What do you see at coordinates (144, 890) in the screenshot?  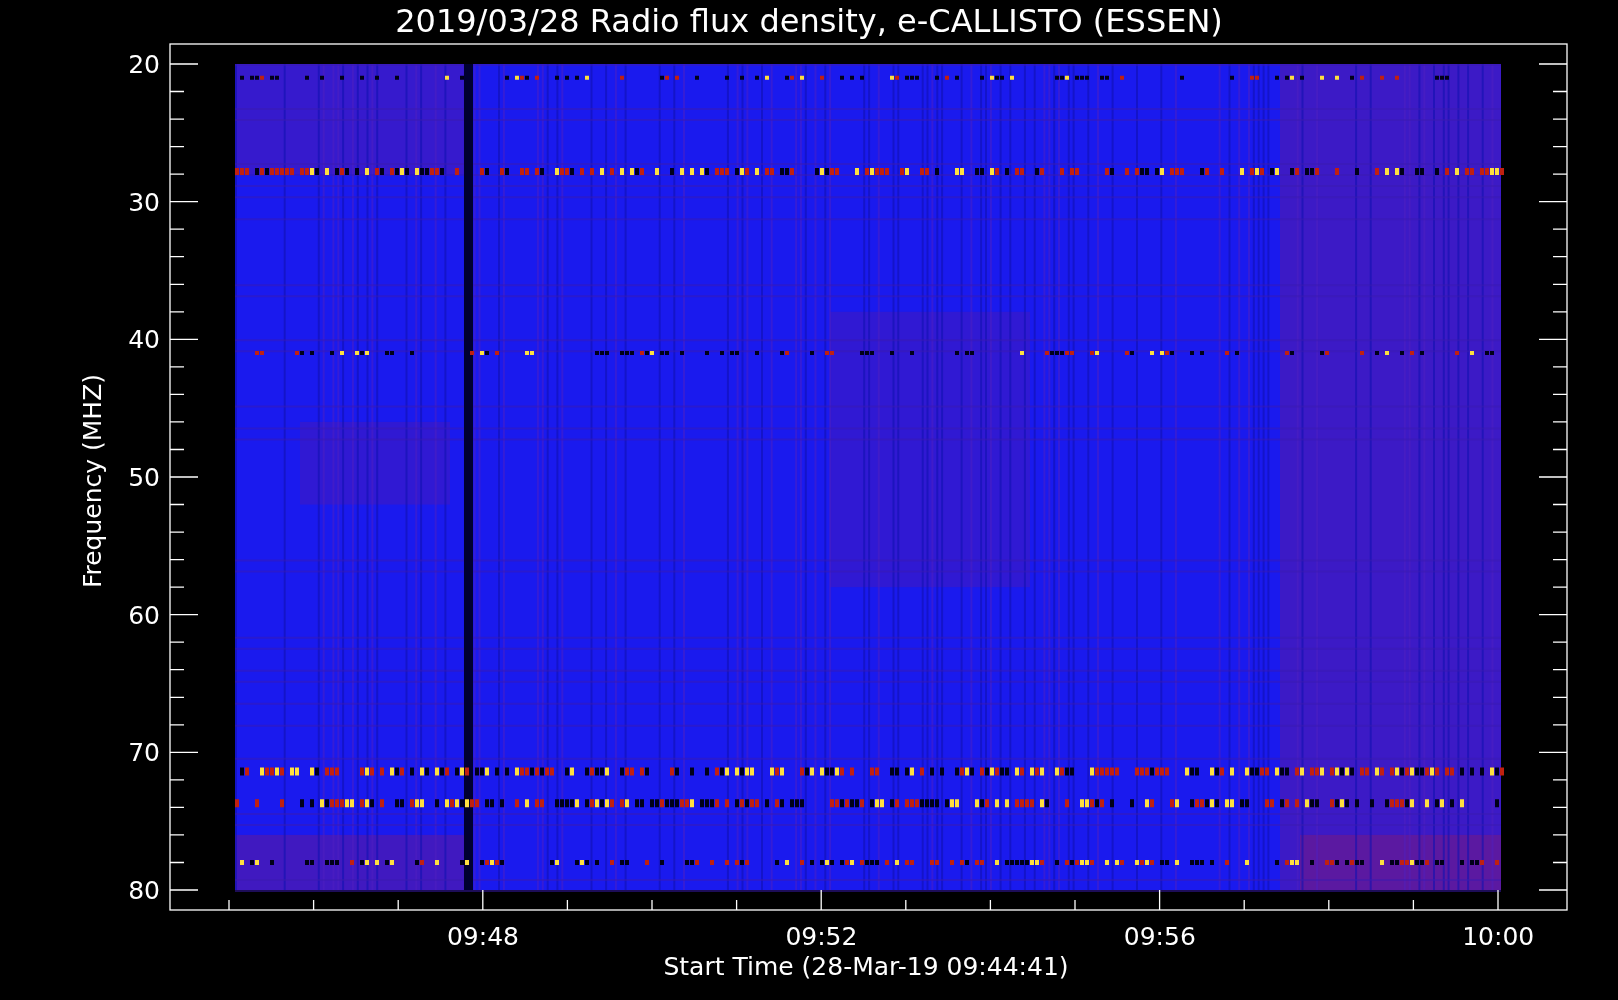 I see `y-tick-label: 80` at bounding box center [144, 890].